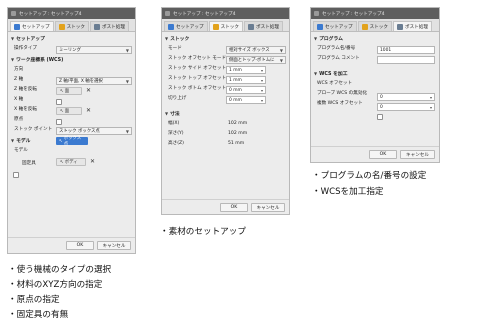  Describe the element at coordinates (55, 285) in the screenshot. I see `setup-caption-2: ・材料のXYZ方向の指定` at that location.